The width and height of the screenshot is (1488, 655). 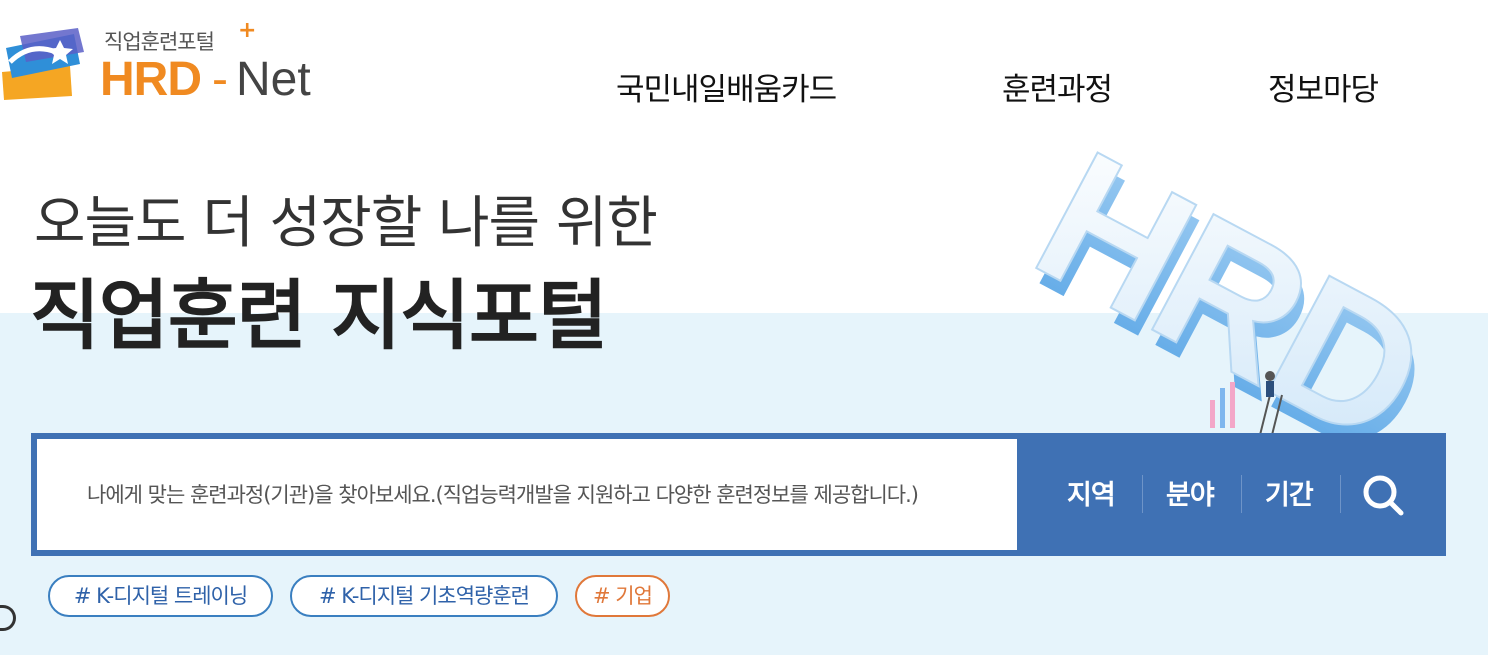 I want to click on logo-hrd-text: HRD, so click(x=151, y=79).